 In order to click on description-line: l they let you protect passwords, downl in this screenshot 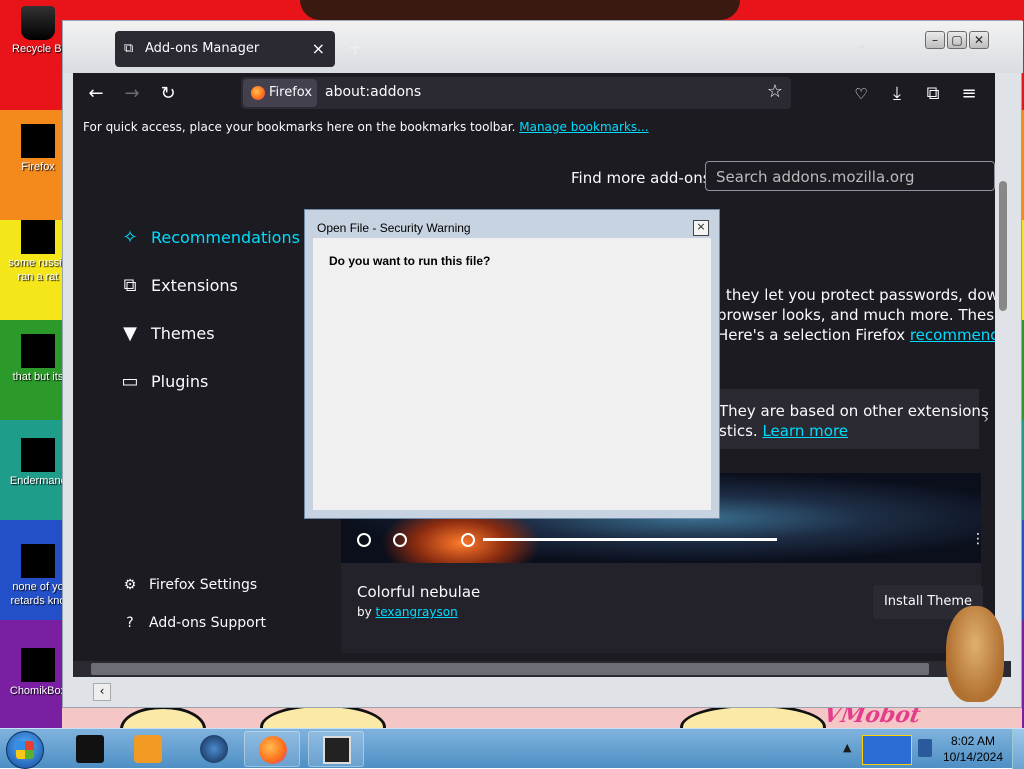, I will do `click(856, 295)`.